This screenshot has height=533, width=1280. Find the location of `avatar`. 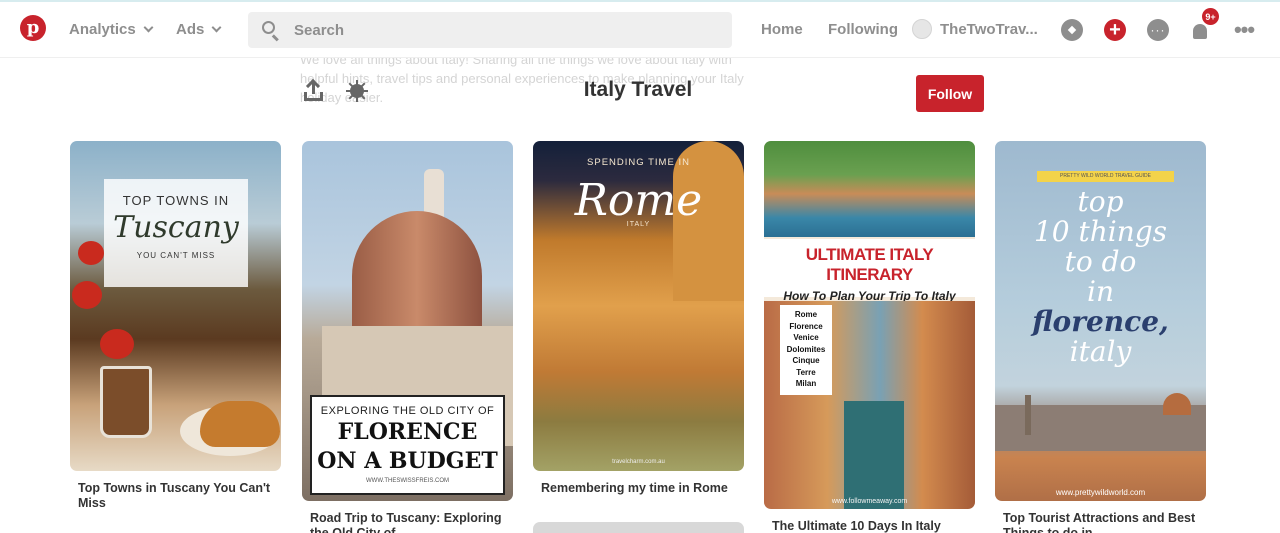

avatar is located at coordinates (922, 29).